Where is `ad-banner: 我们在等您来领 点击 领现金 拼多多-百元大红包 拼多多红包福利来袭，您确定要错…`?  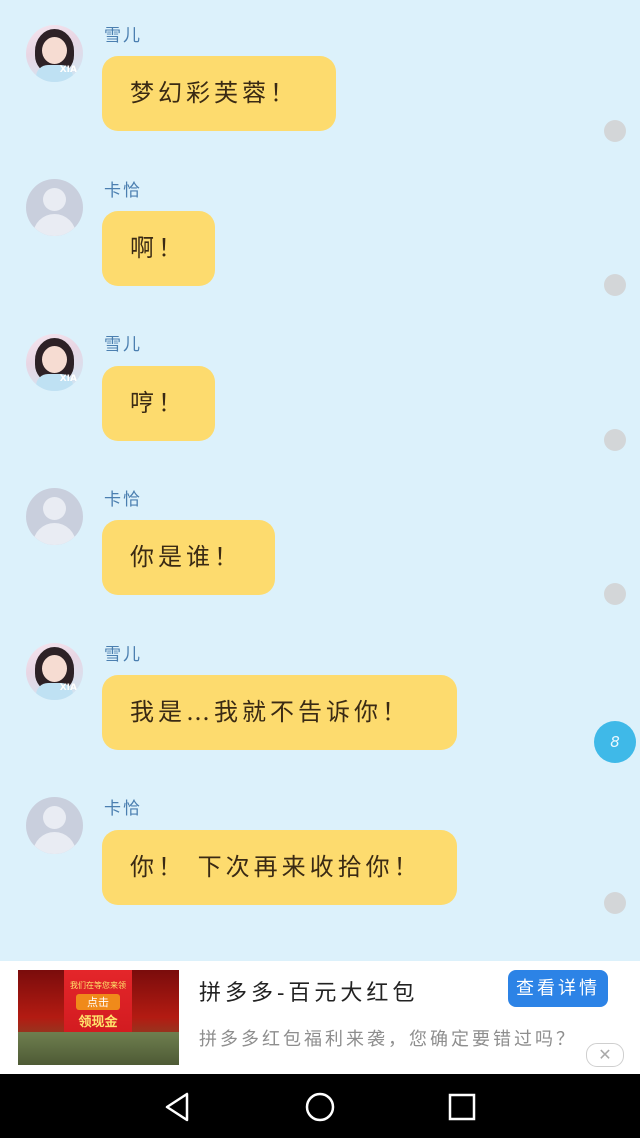
ad-banner: 我们在等您来领 点击 领现金 拼多多-百元大红包 拼多多红包福利来袭，您确定要错… is located at coordinates (320, 1017).